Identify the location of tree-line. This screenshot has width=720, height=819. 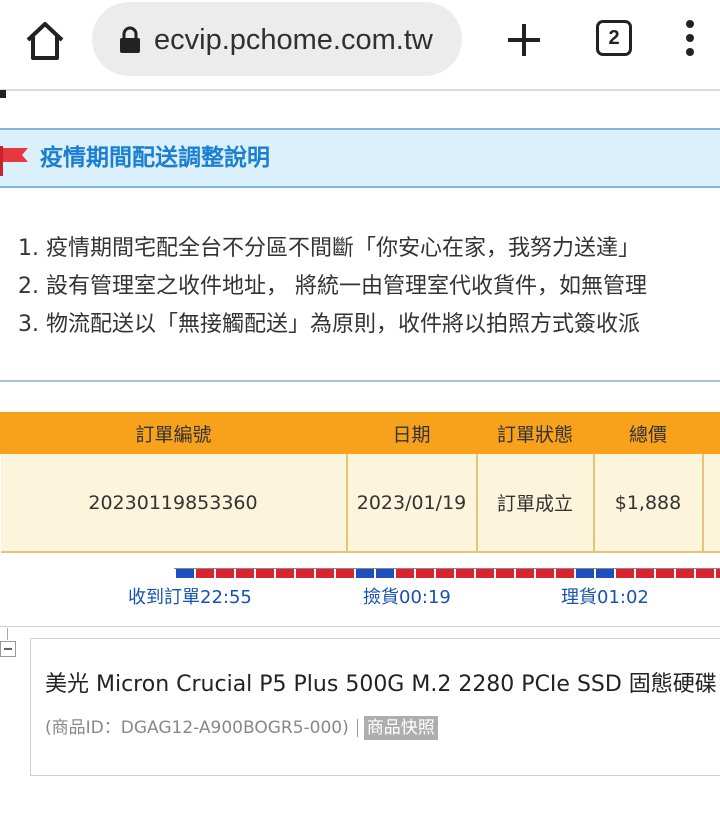
(7, 634).